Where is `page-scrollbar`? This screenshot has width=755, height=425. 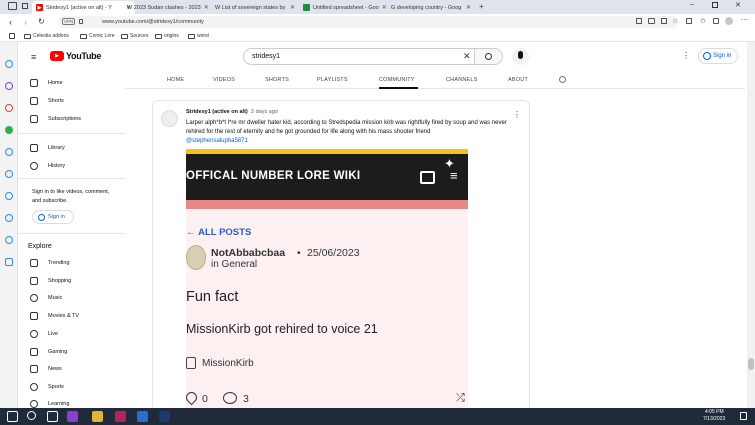 page-scrollbar is located at coordinates (751, 225).